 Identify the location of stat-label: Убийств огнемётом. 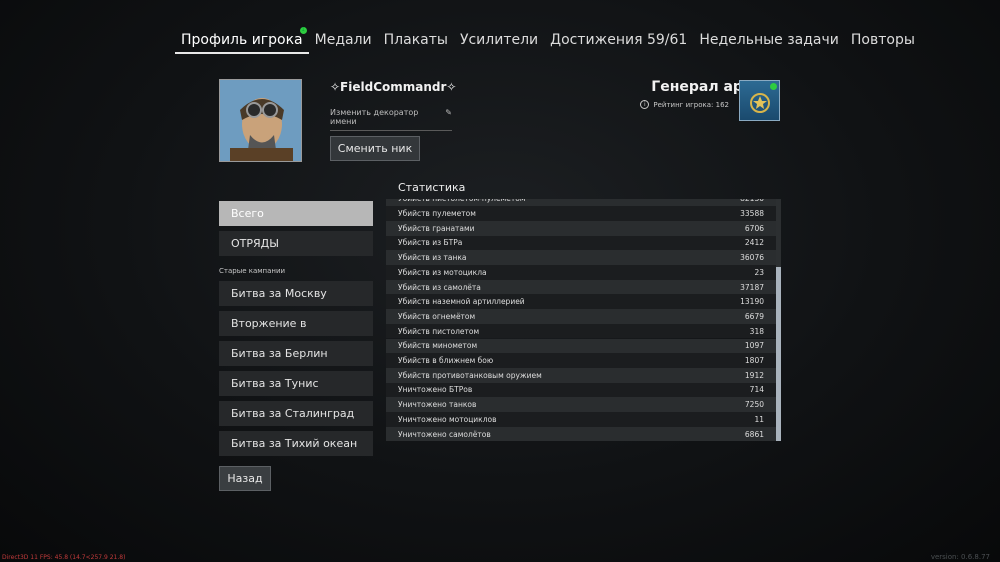
(437, 316).